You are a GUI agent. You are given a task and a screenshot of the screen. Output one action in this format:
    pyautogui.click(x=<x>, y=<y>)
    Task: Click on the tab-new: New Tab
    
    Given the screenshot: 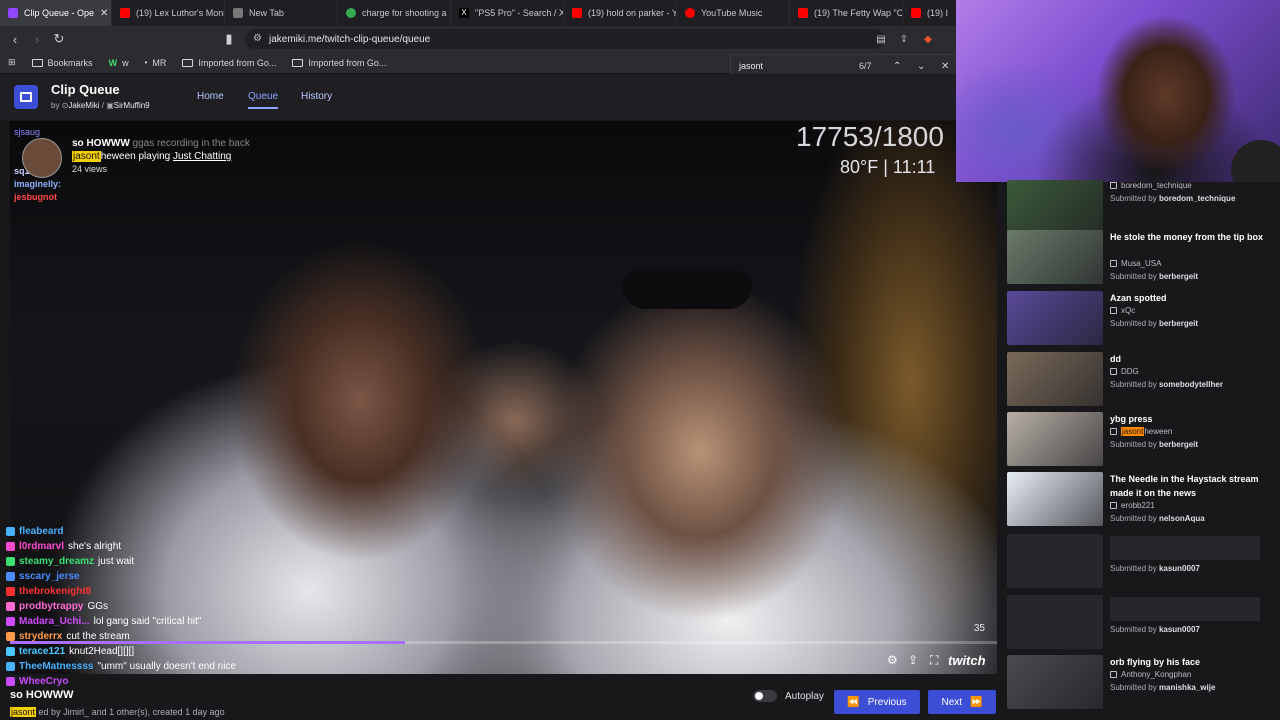 What is the action you would take?
    pyautogui.click(x=281, y=13)
    